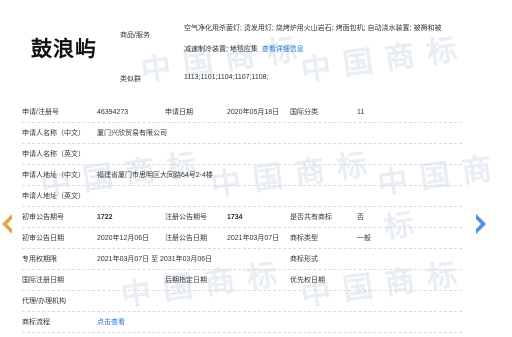  Describe the element at coordinates (179, 112) in the screenshot. I see `app-date-label: 申请日期` at that location.